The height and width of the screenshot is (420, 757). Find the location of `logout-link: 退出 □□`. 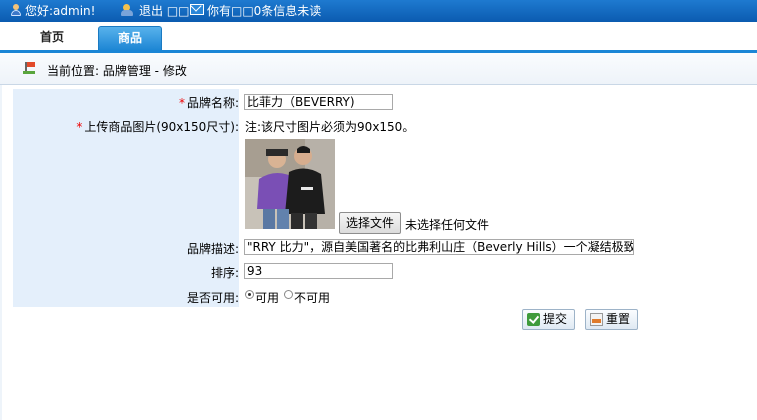

logout-link: 退出 □□ is located at coordinates (164, 11).